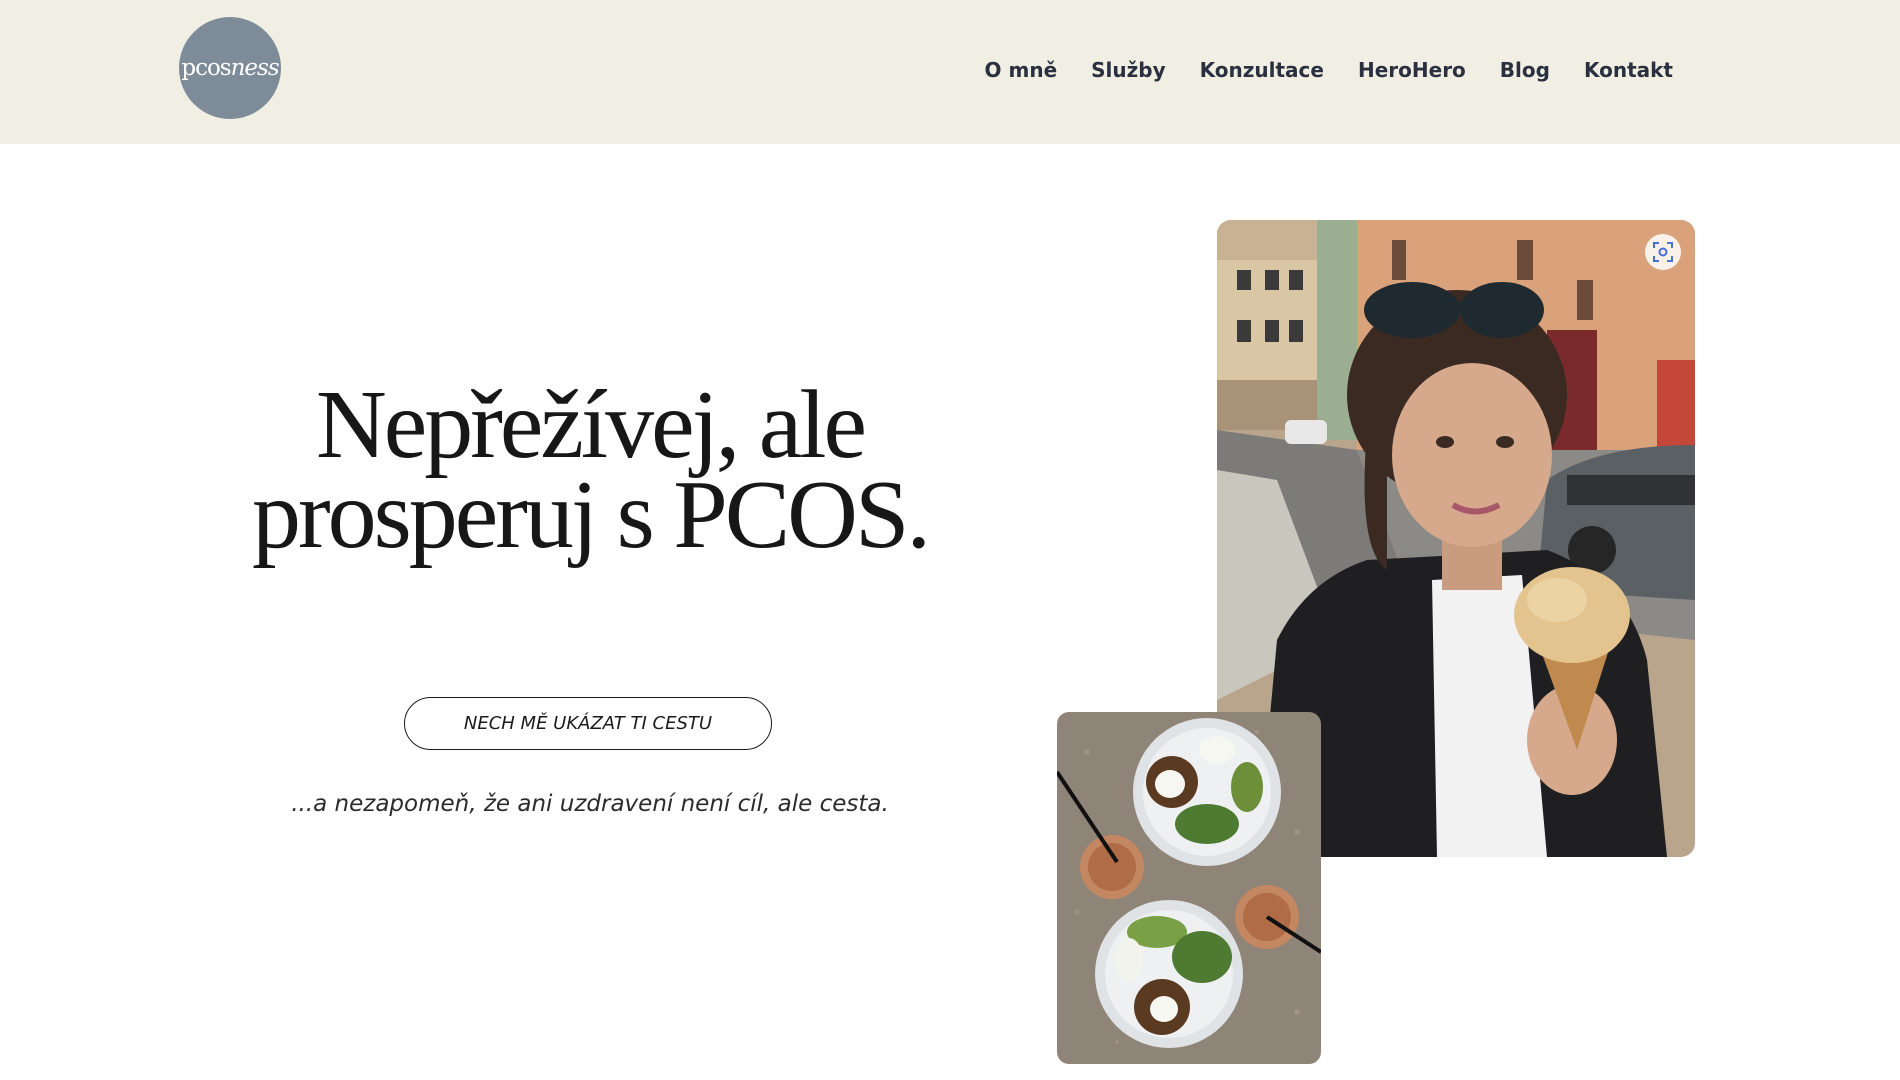 This screenshot has width=1900, height=1080. What do you see at coordinates (588, 723) in the screenshot?
I see `cta-button: NECH MĚ UKÁZAT TI CESTU` at bounding box center [588, 723].